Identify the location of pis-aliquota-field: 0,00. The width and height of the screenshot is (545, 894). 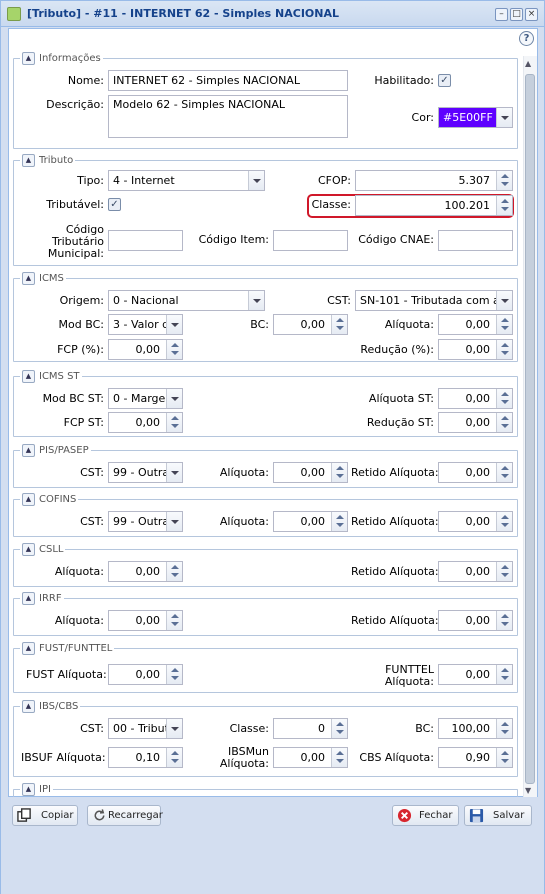
(310, 472).